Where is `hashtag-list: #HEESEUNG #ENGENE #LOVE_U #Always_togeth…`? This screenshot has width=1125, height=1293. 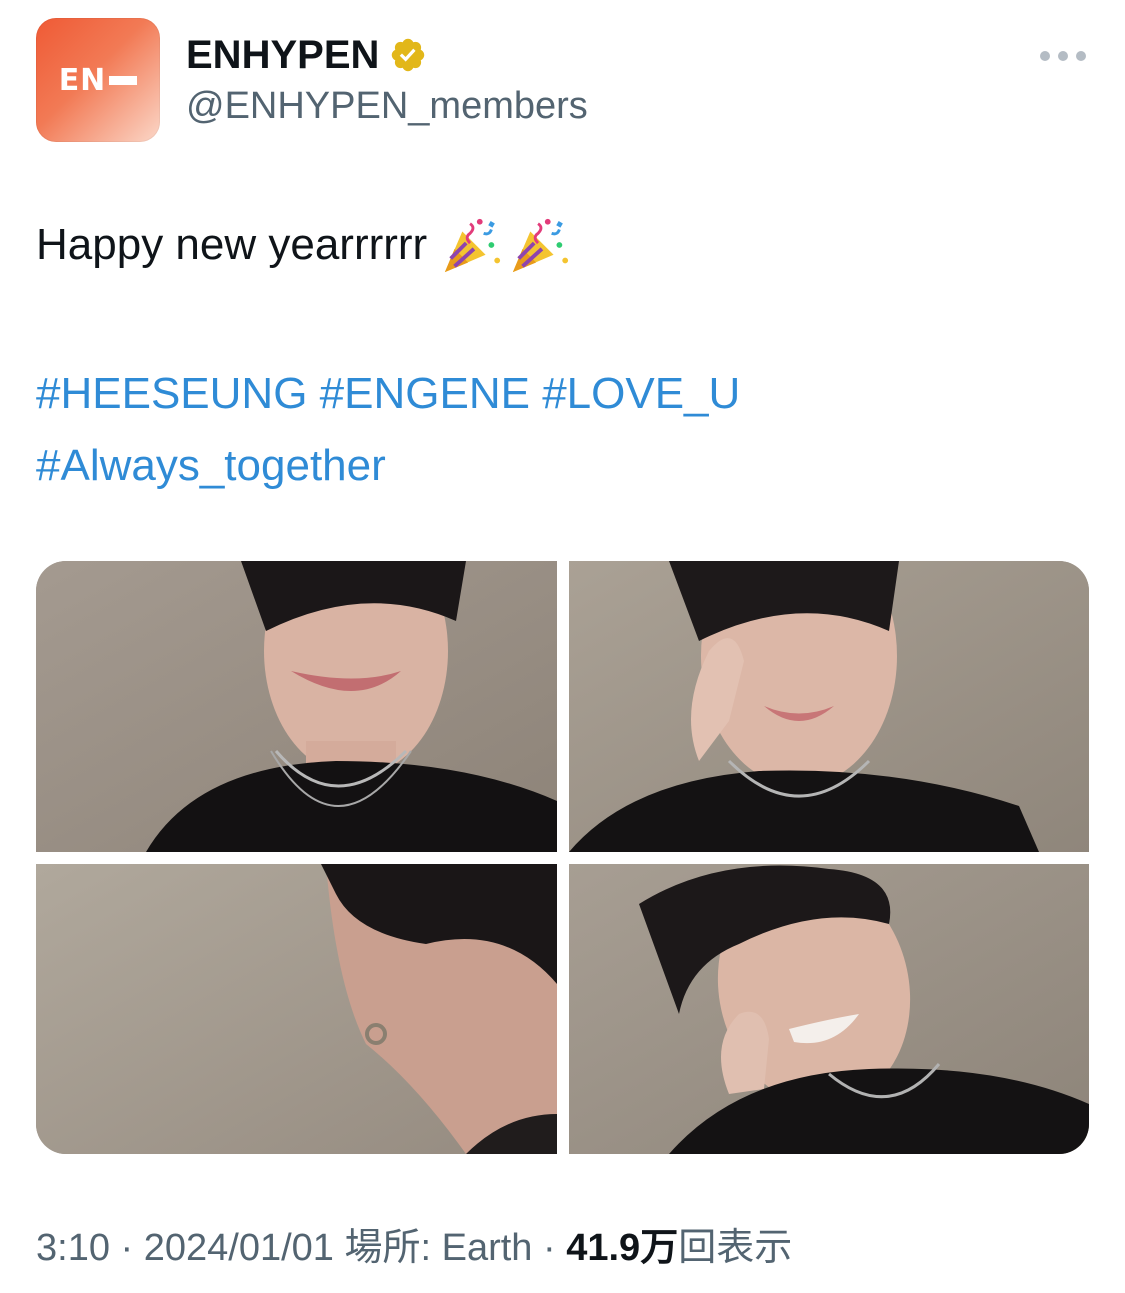 hashtag-list: #HEESEUNG #ENGENE #LOVE_U #Always_togeth… is located at coordinates (566, 430).